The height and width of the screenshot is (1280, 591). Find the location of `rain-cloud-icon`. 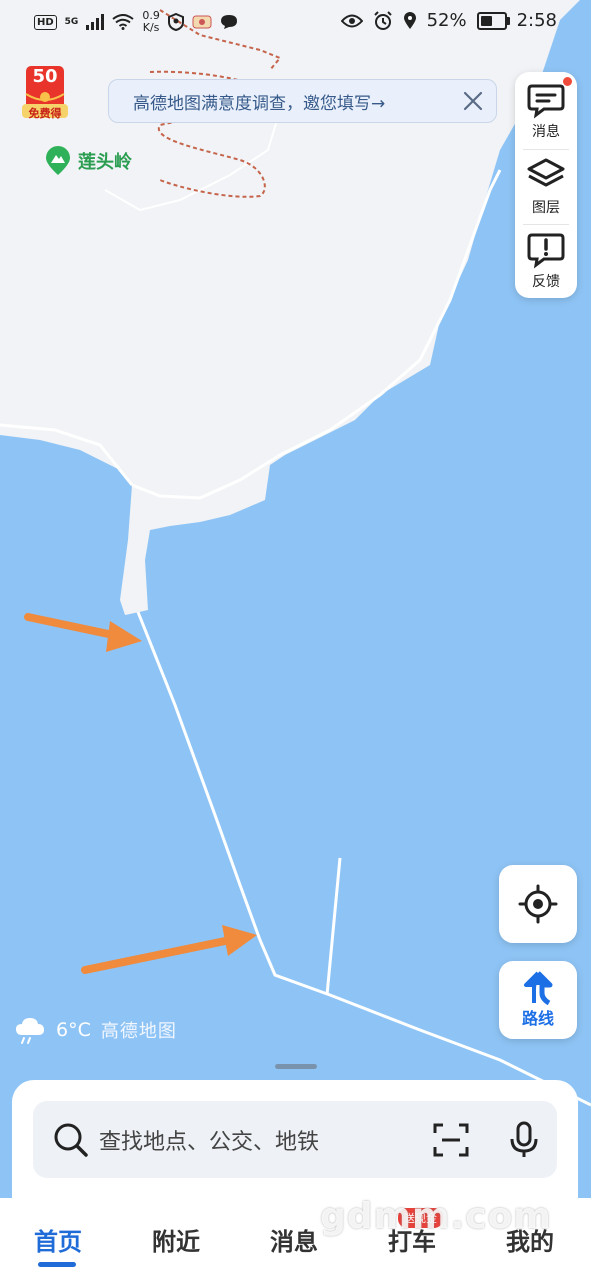

rain-cloud-icon is located at coordinates (30, 1031).